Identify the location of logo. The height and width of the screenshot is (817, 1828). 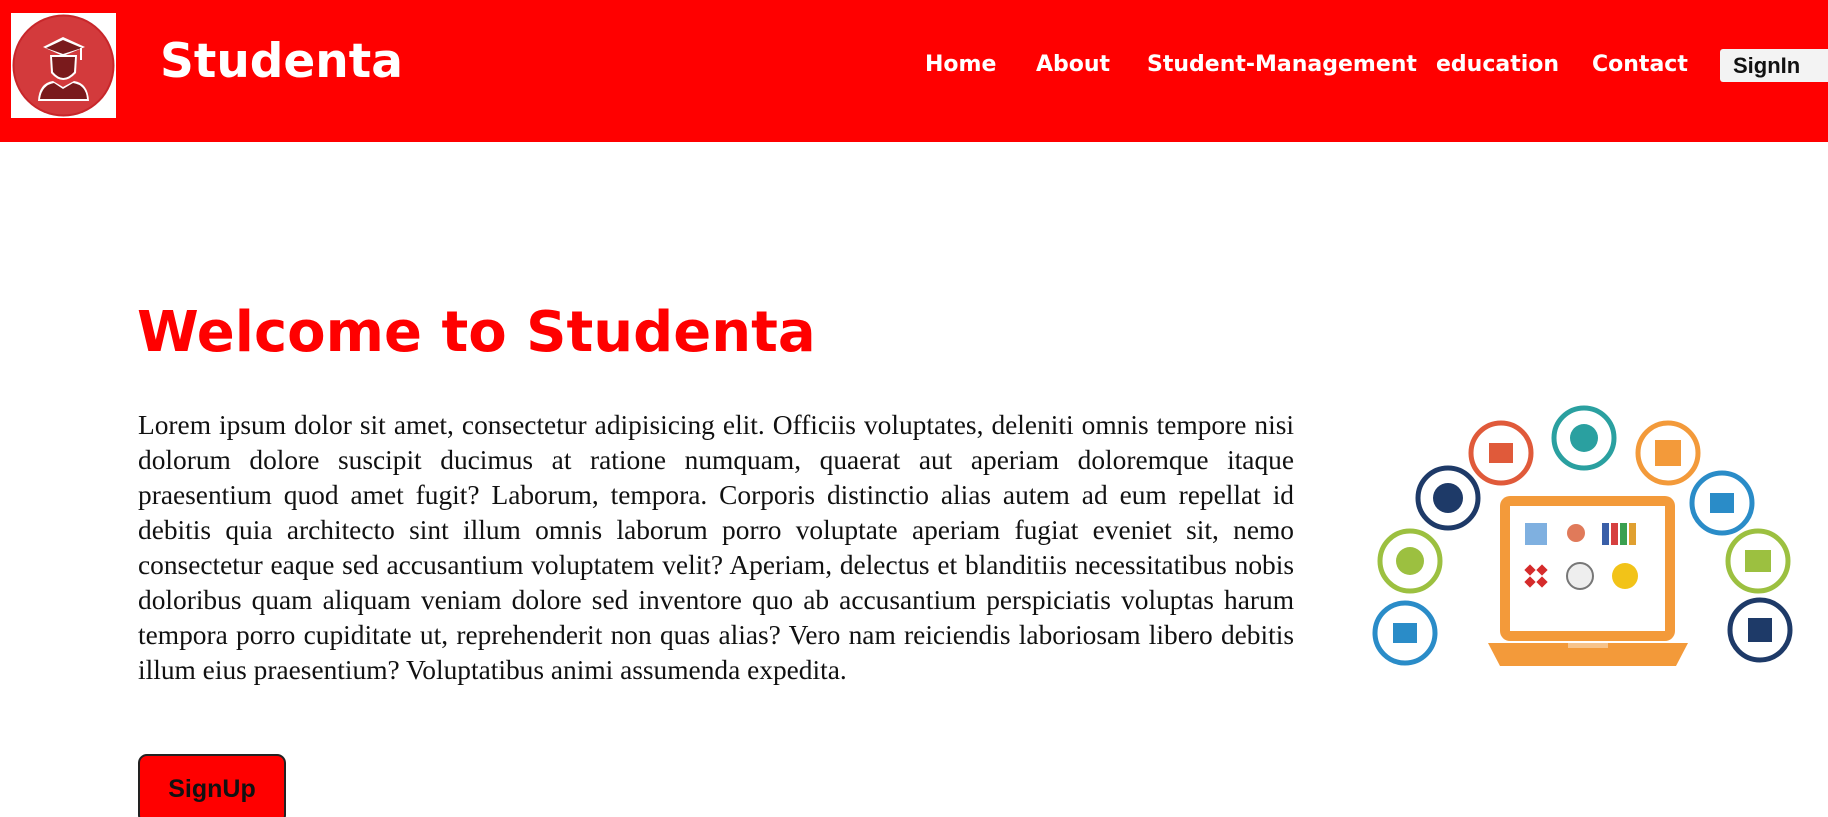
(63, 65).